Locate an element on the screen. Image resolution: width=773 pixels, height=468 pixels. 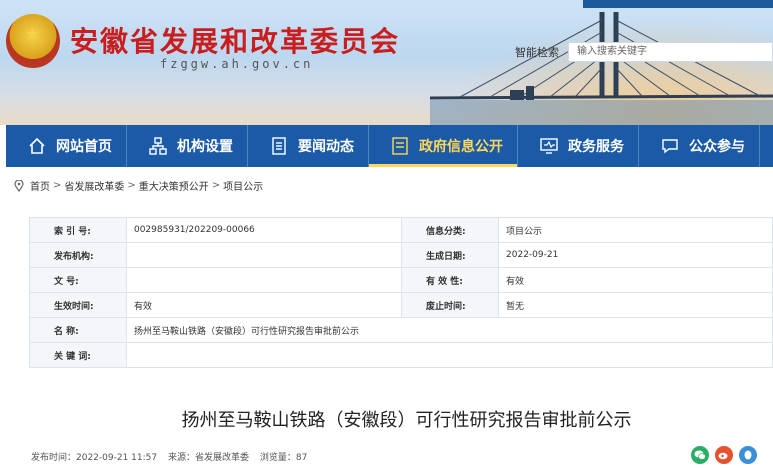
index-label: 索 引 号: is located at coordinates (78, 230).